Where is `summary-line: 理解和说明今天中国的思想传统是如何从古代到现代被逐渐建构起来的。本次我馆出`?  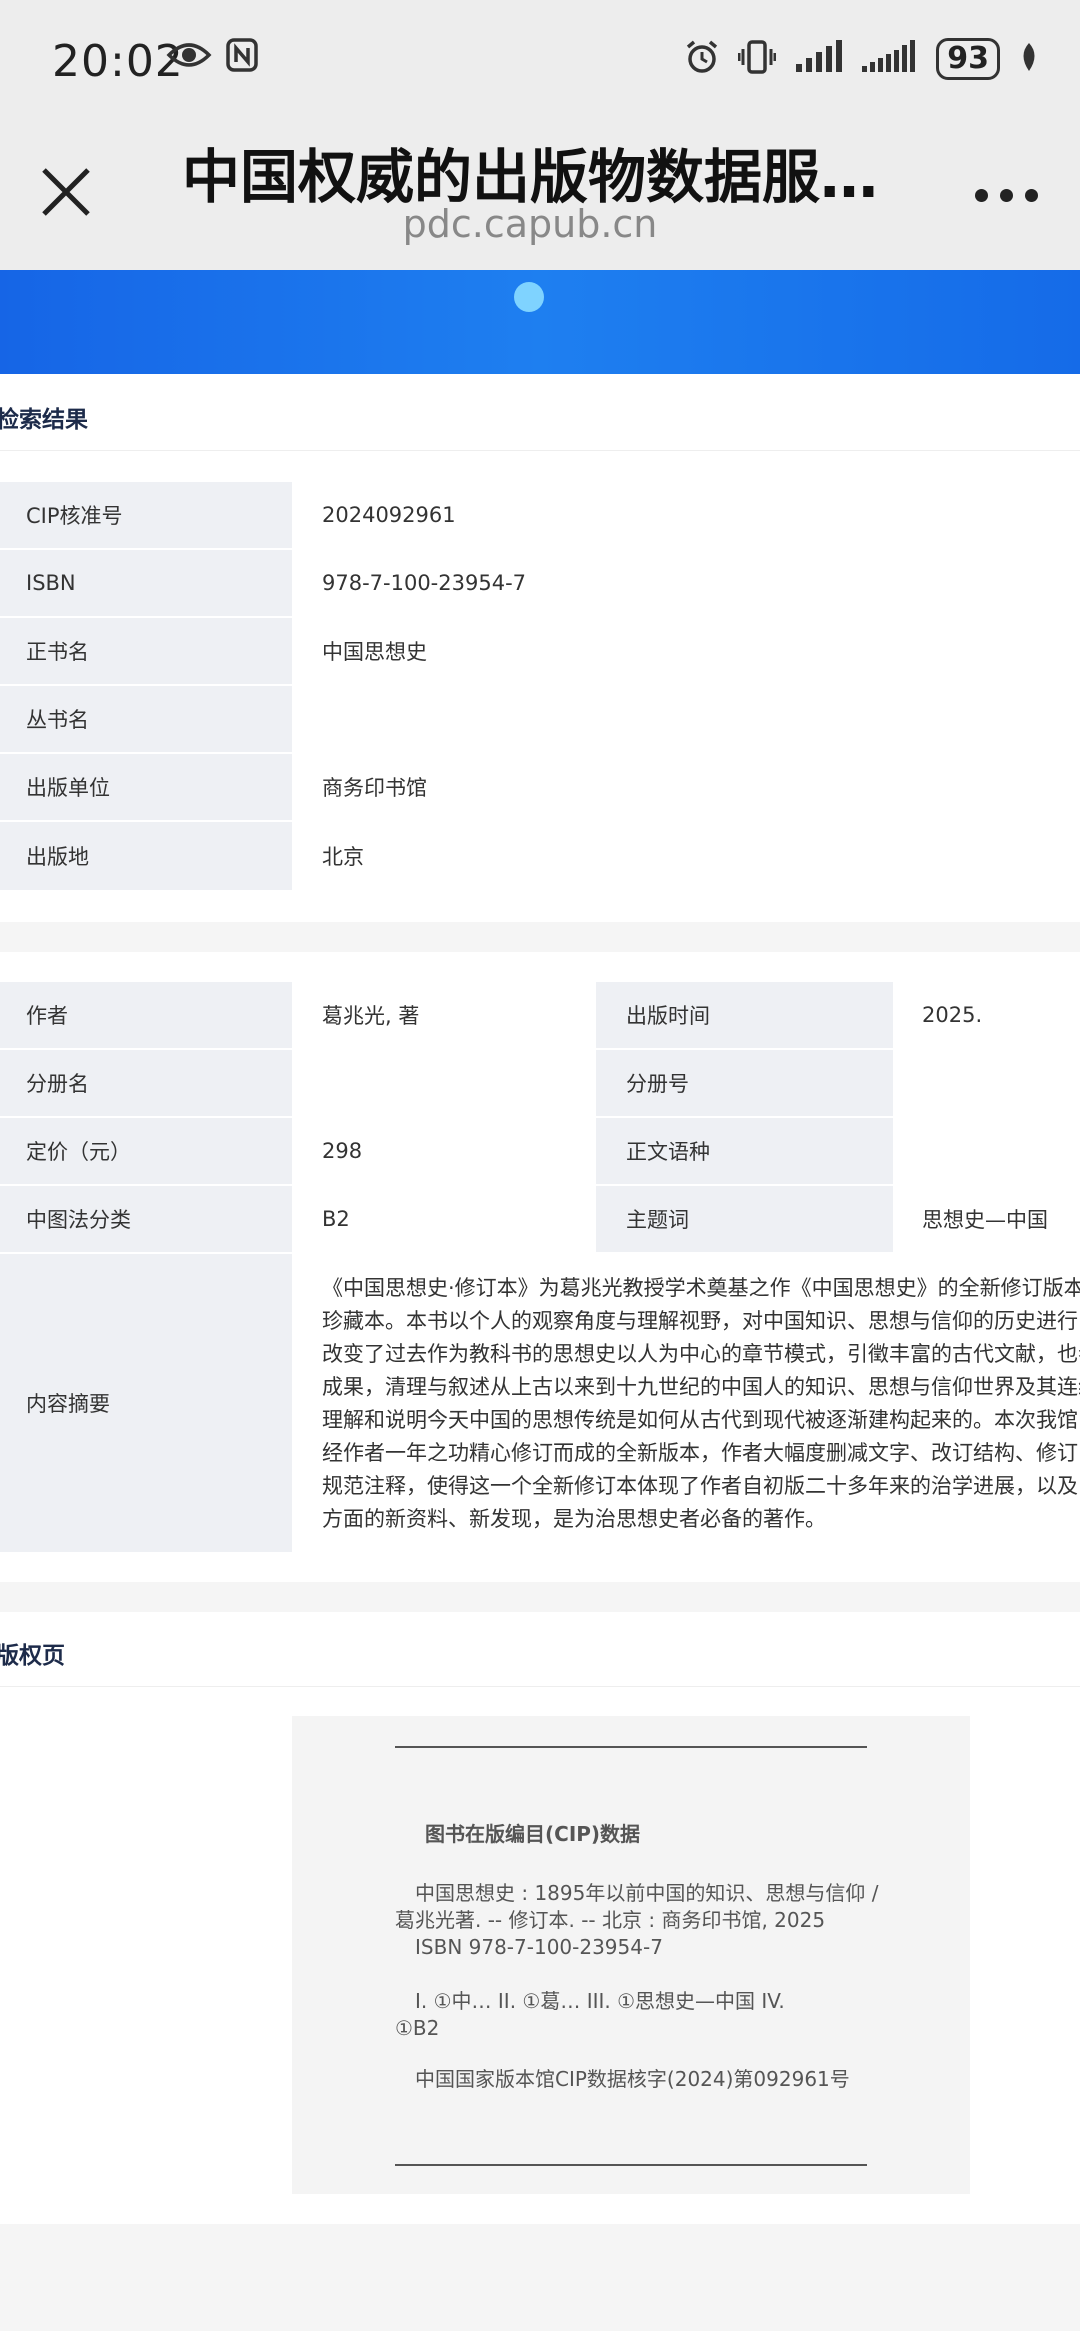
summary-line: 理解和说明今天中国的思想传统是如何从古代到现代被逐渐建构起来的。本次我馆出 is located at coordinates (701, 1420).